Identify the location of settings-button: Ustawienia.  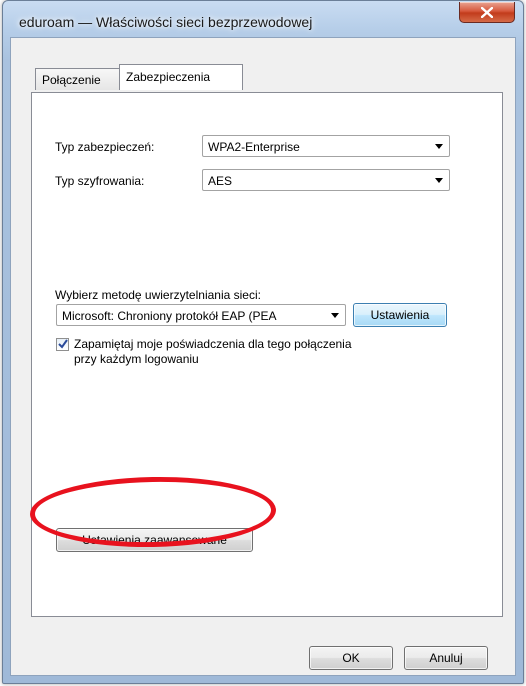
(400, 315).